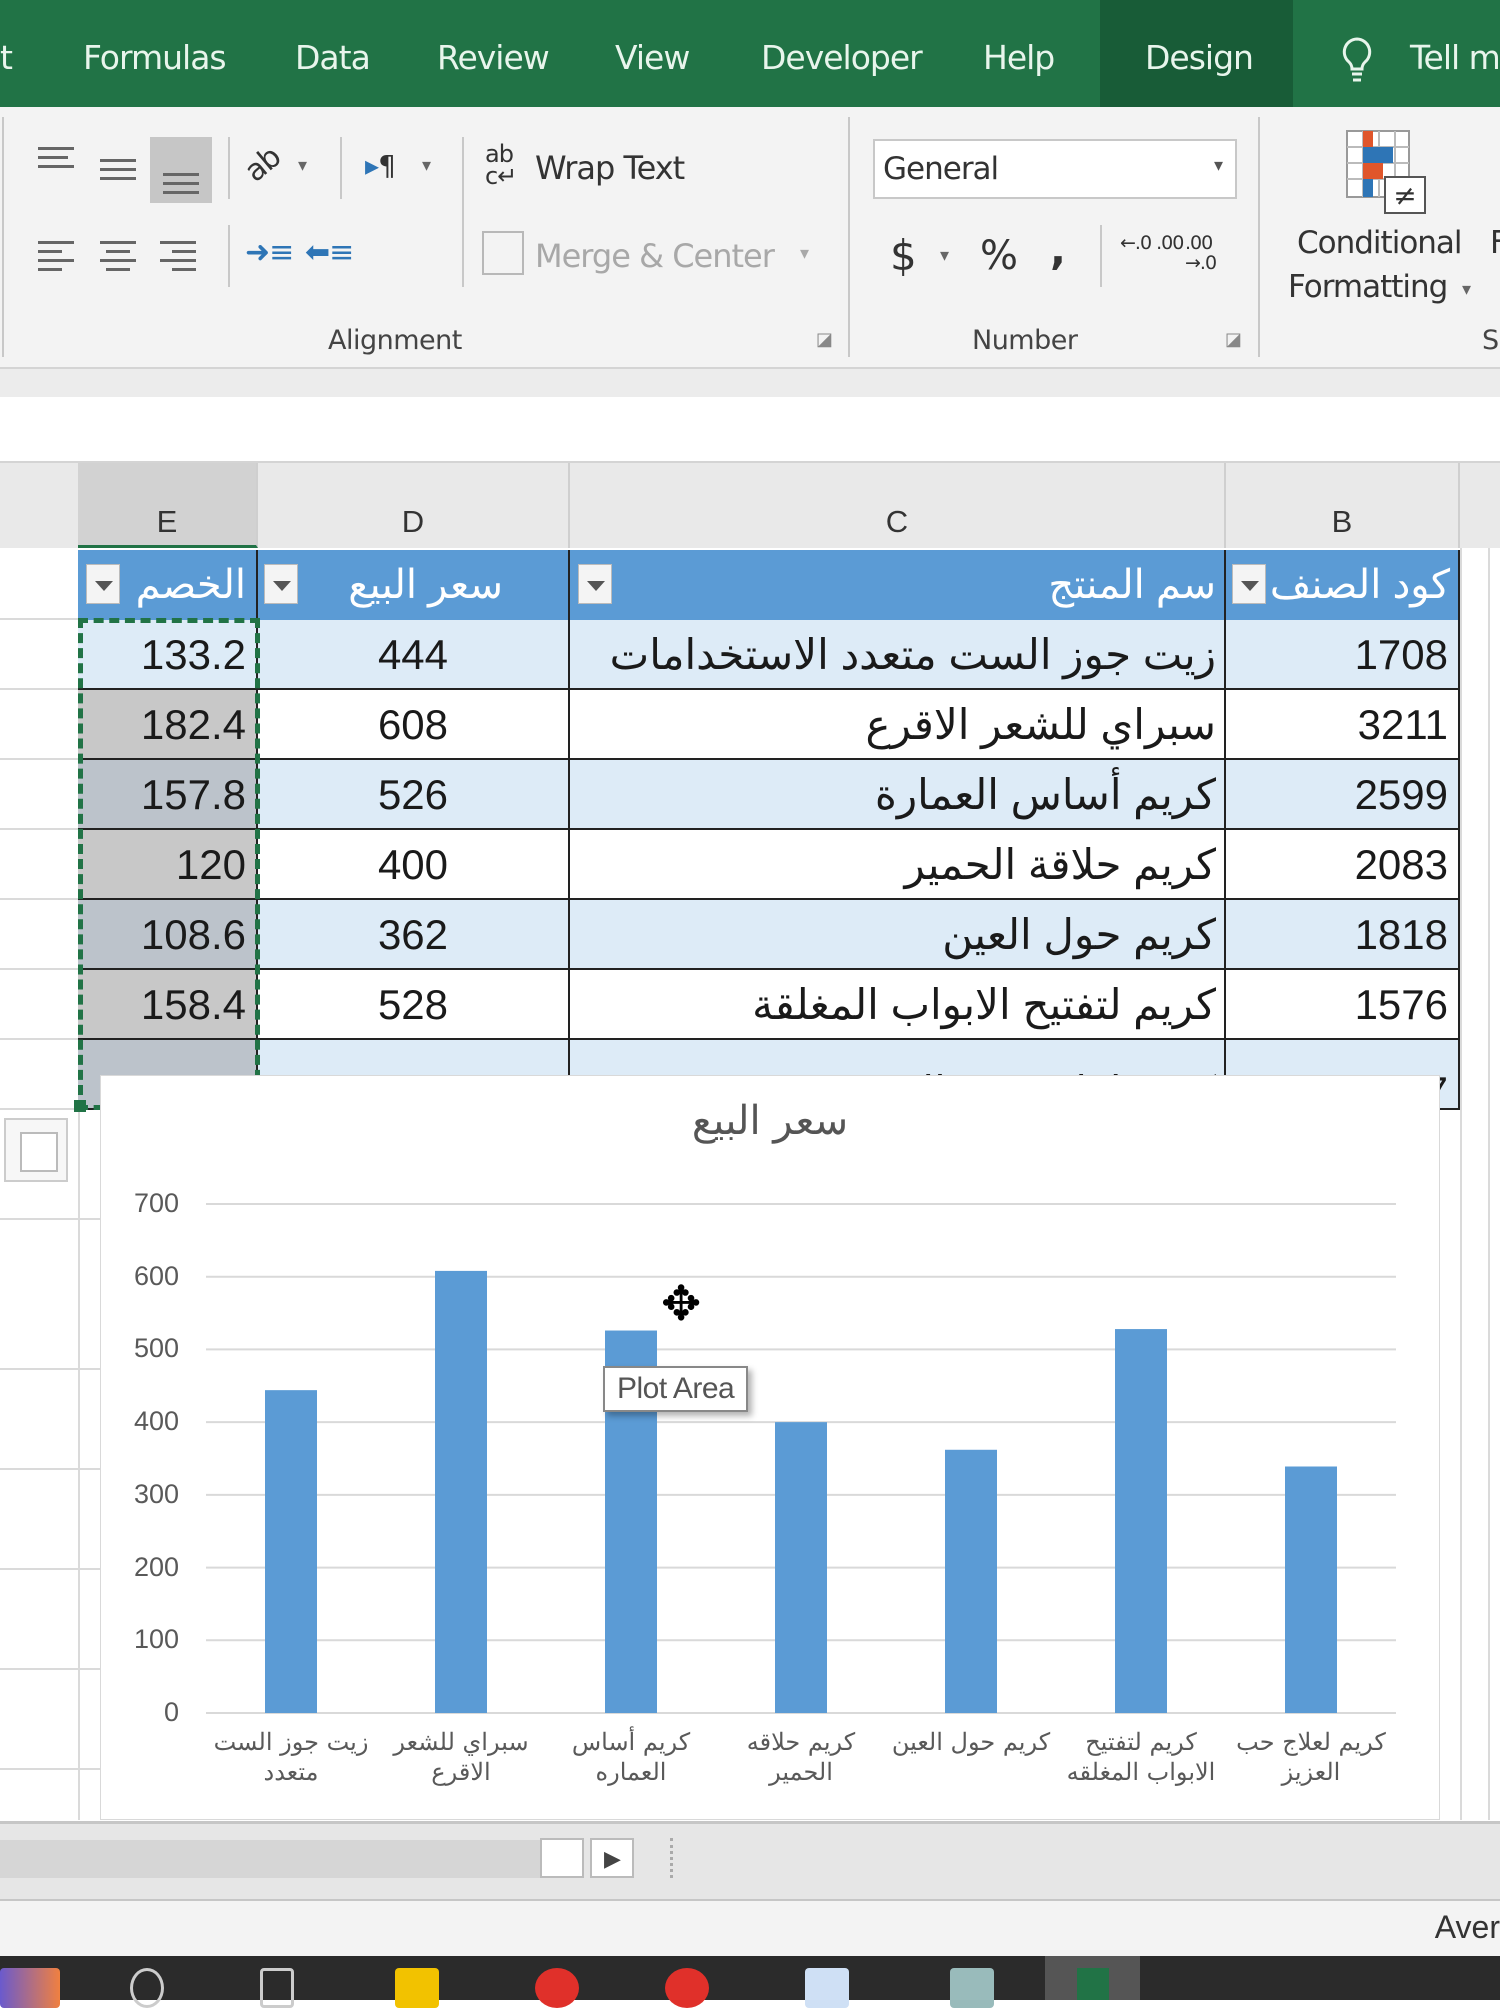 Image resolution: width=1500 pixels, height=2008 pixels. What do you see at coordinates (168, 655) in the screenshot?
I see `cell-discount: 133.2` at bounding box center [168, 655].